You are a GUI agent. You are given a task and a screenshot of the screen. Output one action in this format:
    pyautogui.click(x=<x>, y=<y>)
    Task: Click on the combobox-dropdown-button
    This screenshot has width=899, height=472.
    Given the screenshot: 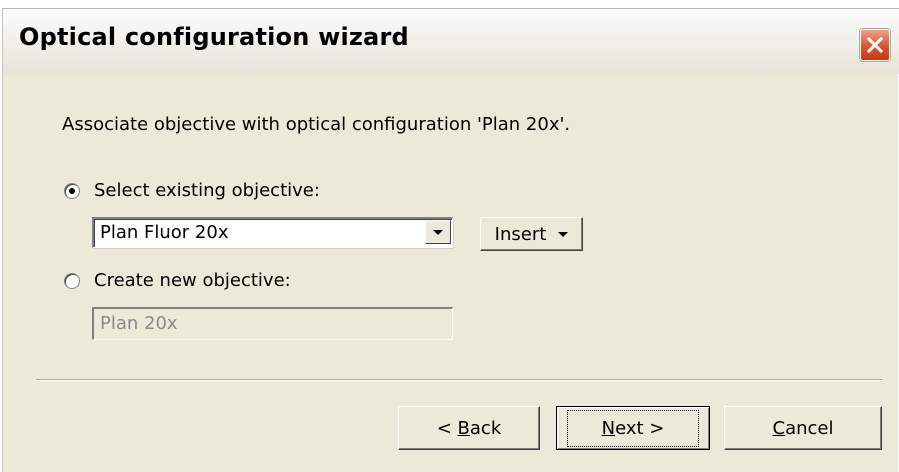 What is the action you would take?
    pyautogui.click(x=438, y=232)
    